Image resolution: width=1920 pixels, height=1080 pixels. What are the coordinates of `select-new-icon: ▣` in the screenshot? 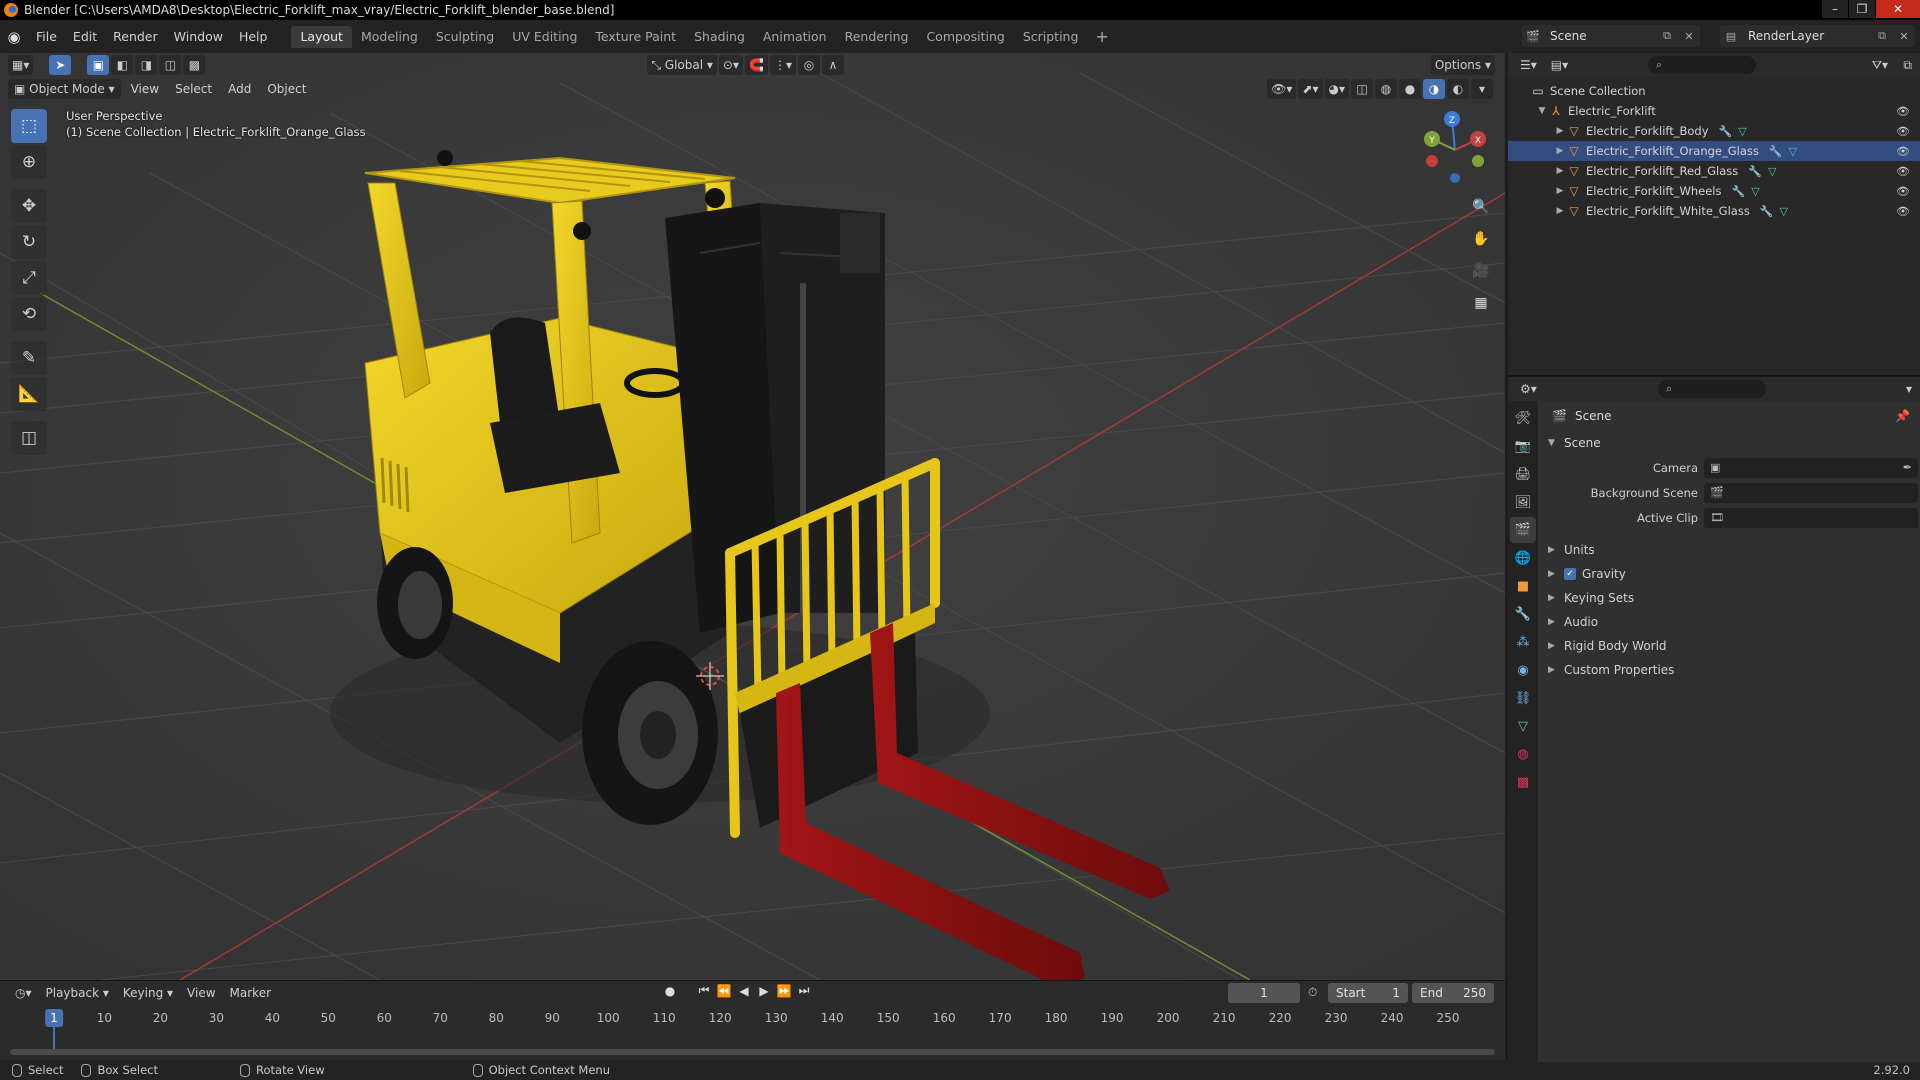 It's located at (98, 65).